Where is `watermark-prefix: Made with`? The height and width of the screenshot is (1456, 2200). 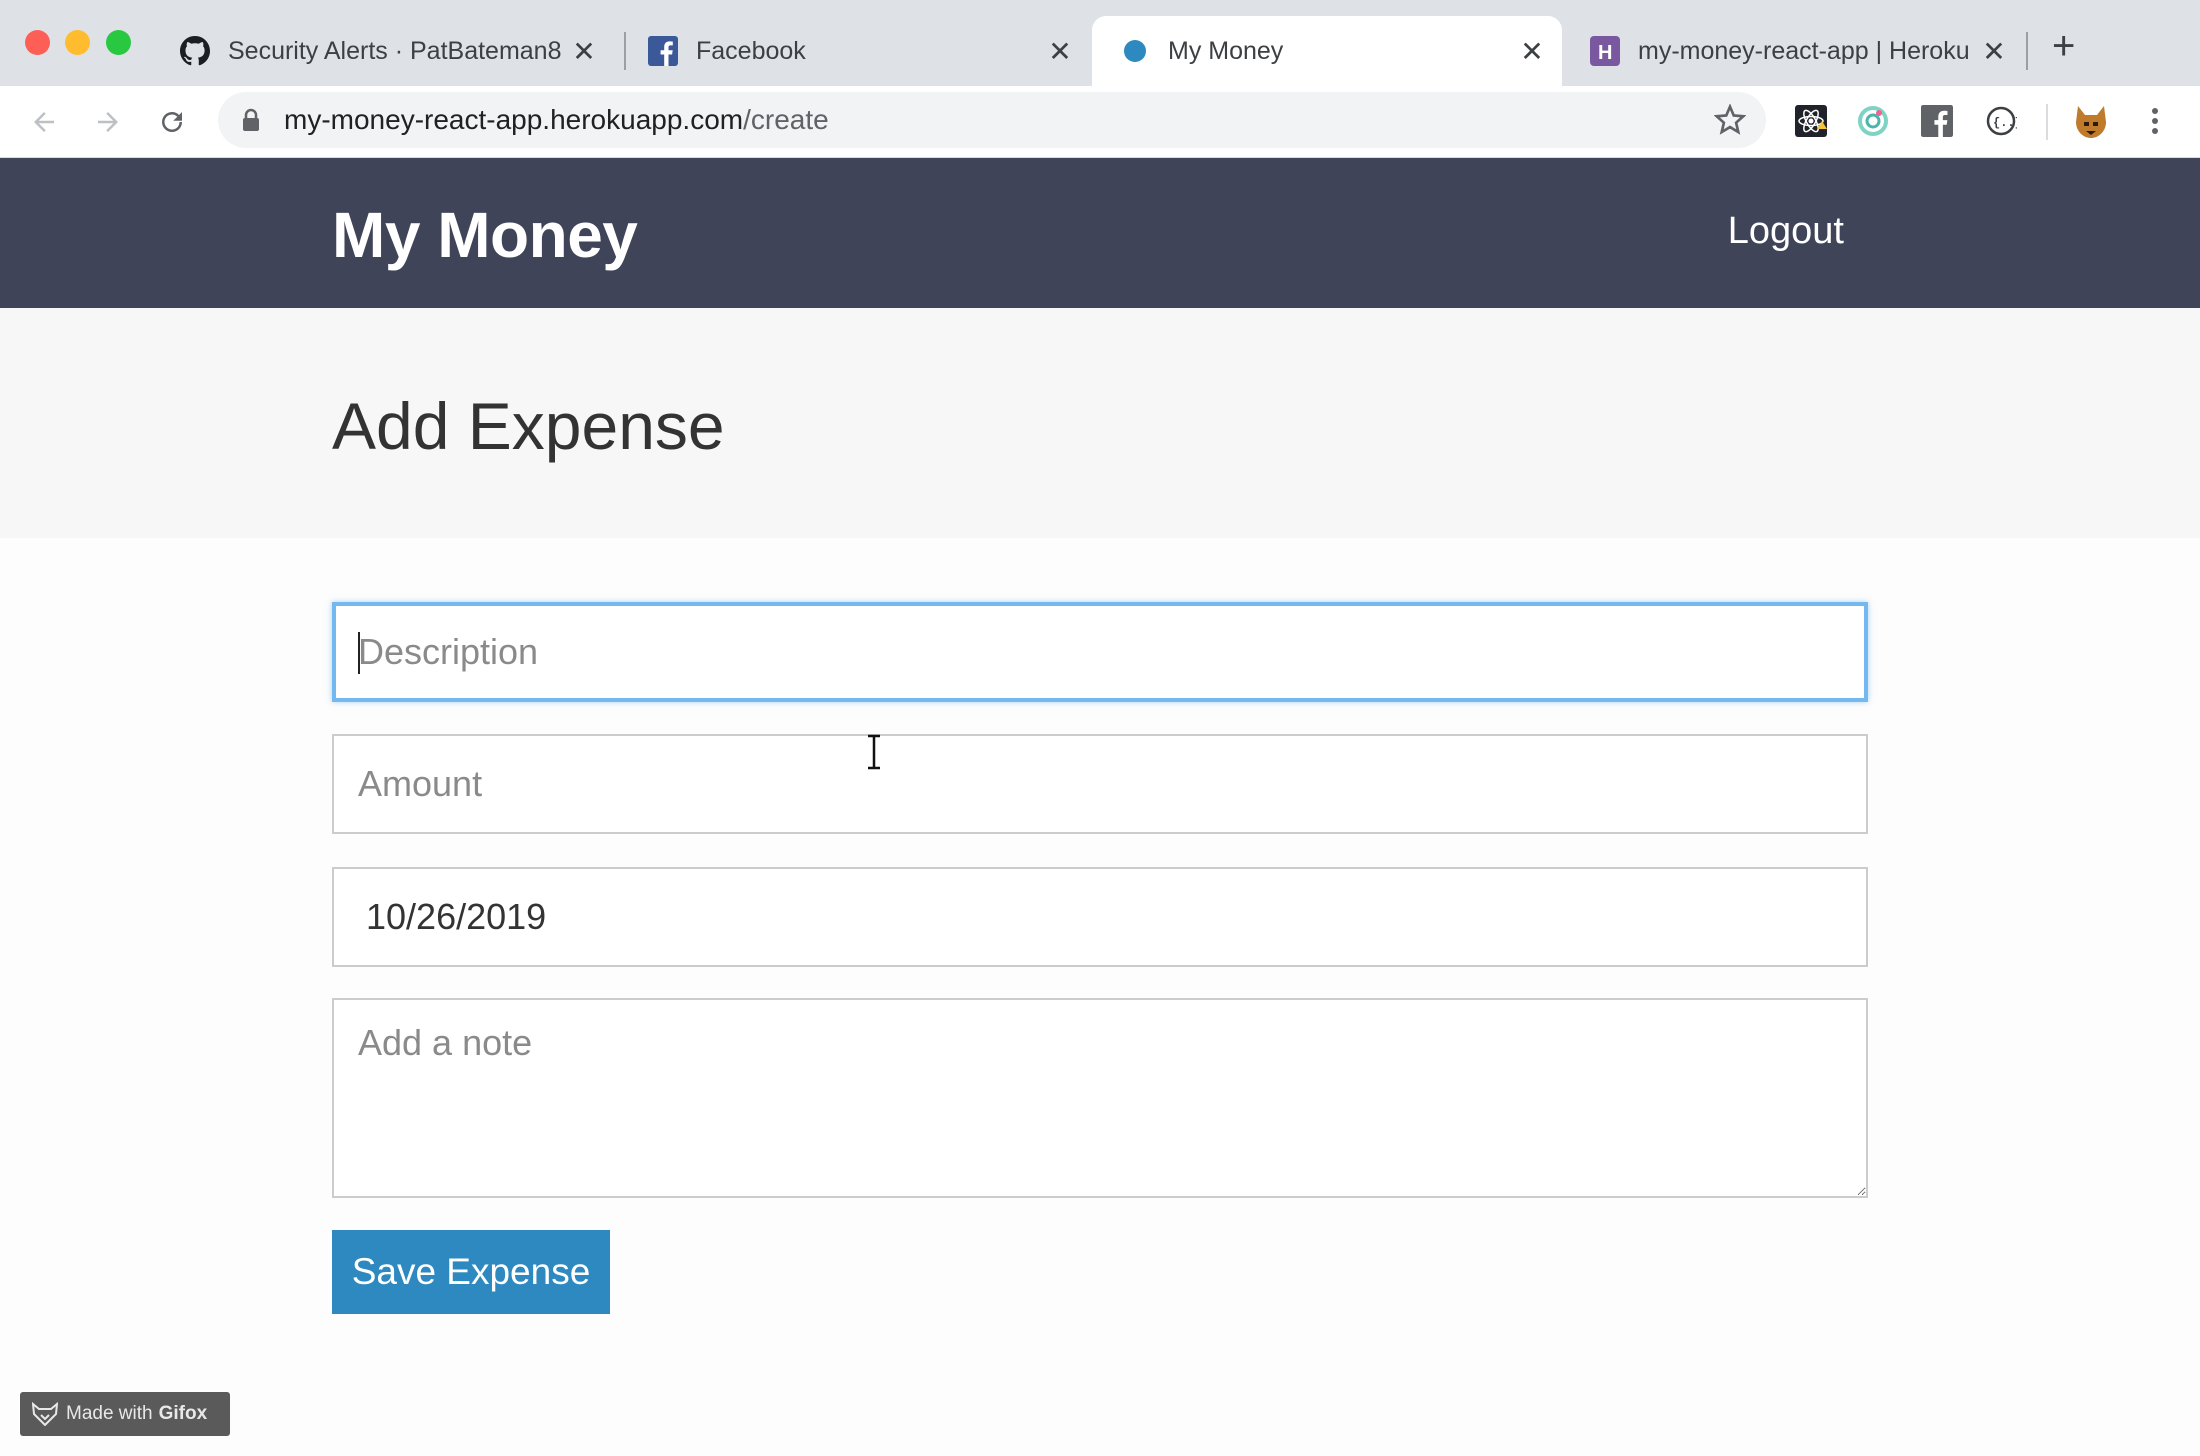
watermark-prefix: Made with is located at coordinates (109, 1413).